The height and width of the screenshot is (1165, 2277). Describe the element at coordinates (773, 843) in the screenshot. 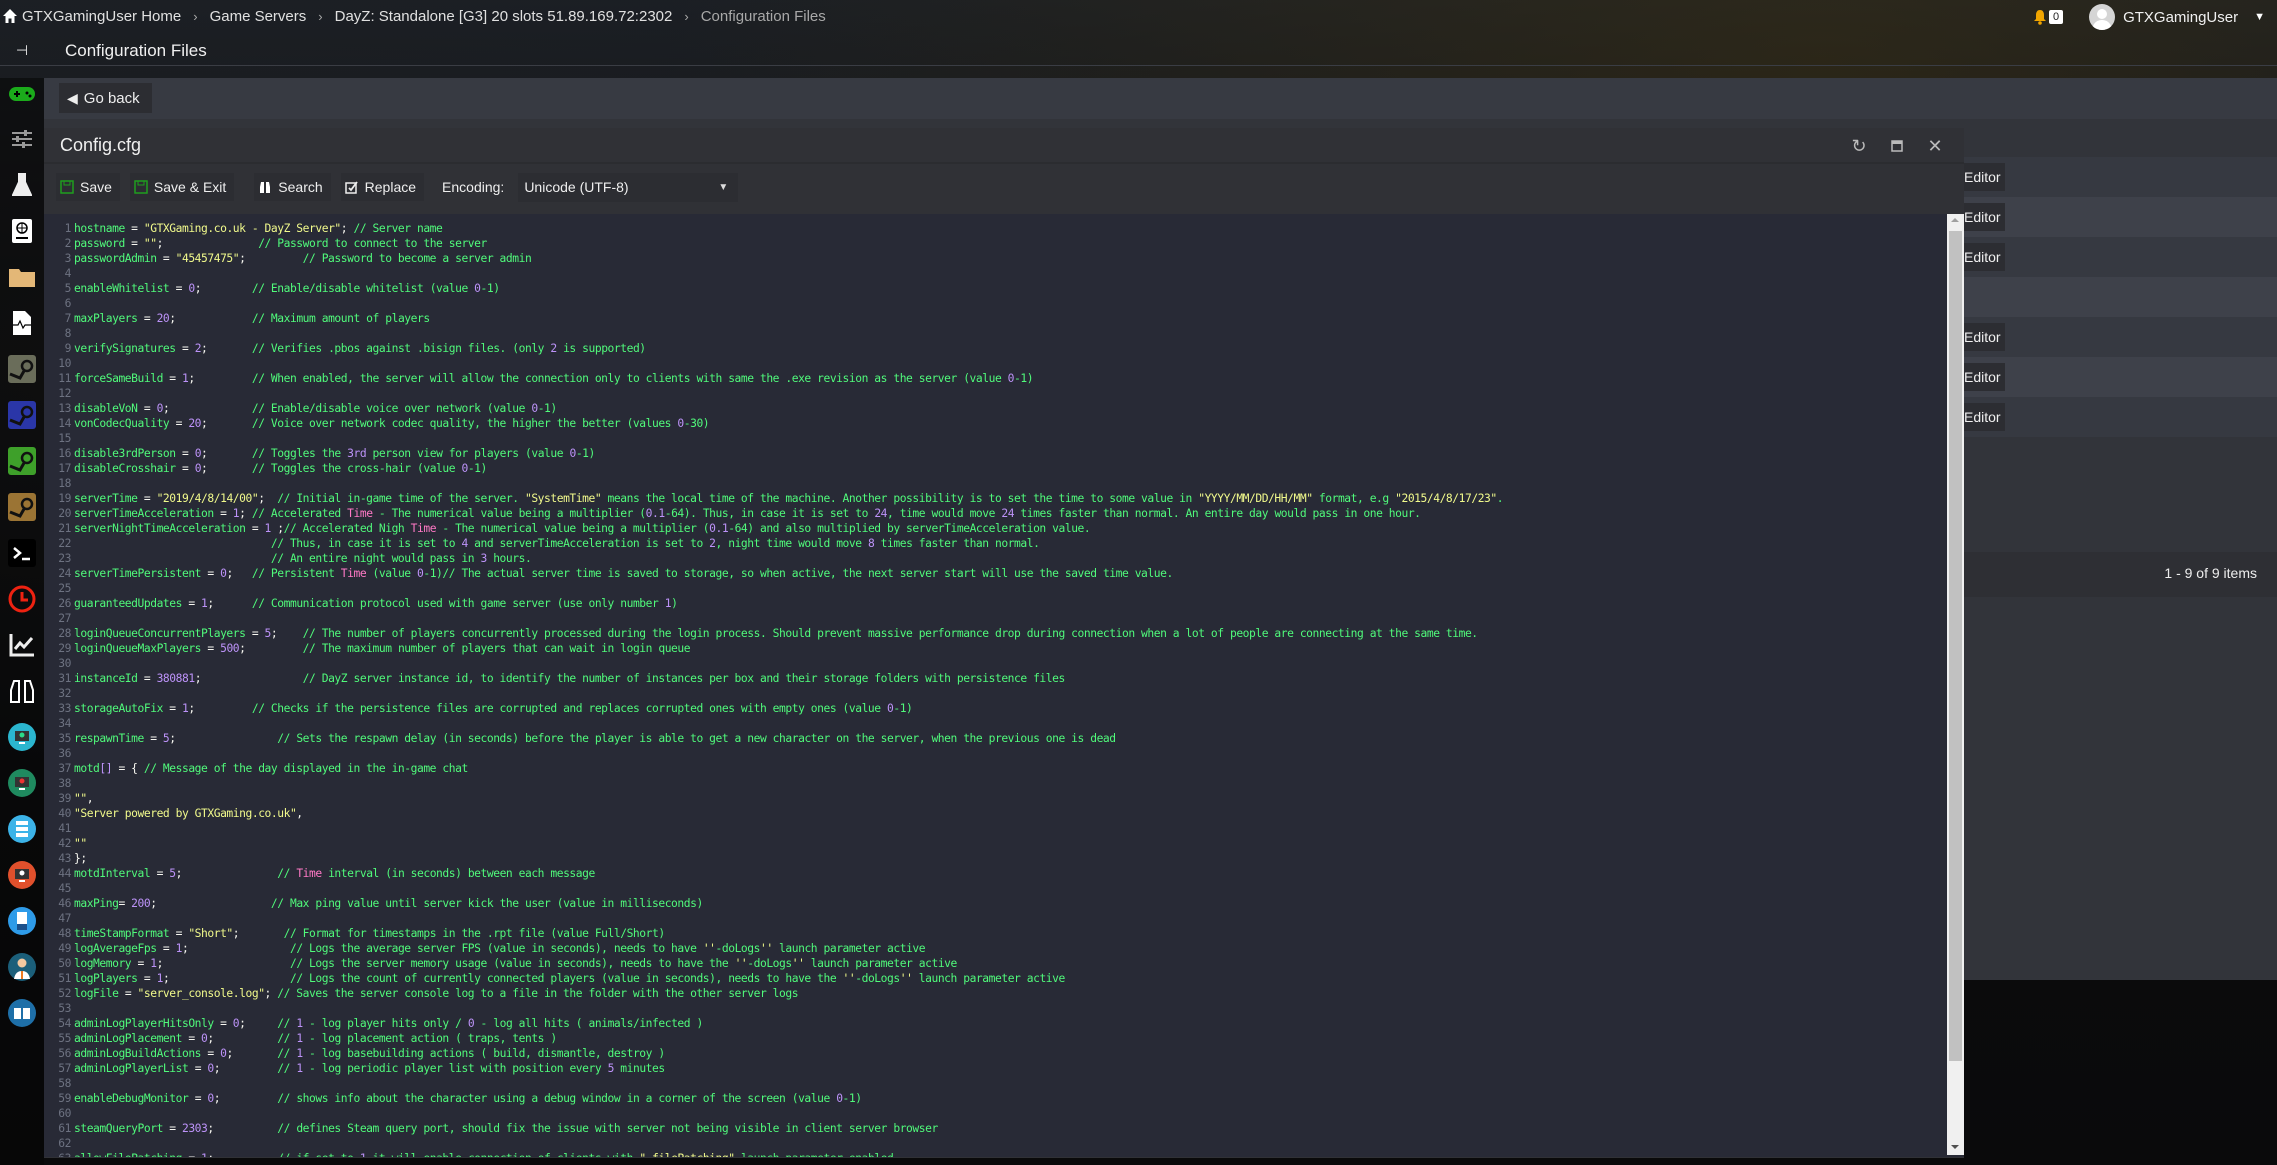

I see `code-line: 42 ""` at that location.